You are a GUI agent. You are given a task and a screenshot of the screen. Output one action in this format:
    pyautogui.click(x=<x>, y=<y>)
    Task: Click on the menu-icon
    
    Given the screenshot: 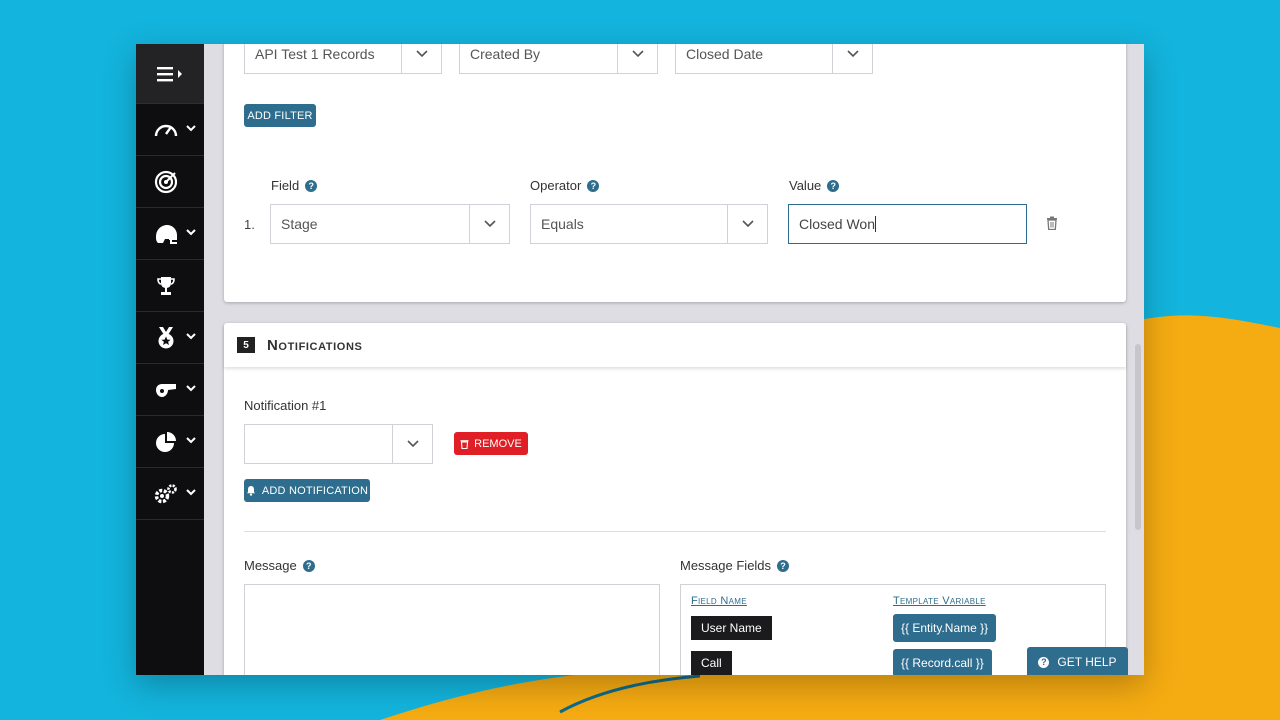 What is the action you would take?
    pyautogui.click(x=169, y=73)
    